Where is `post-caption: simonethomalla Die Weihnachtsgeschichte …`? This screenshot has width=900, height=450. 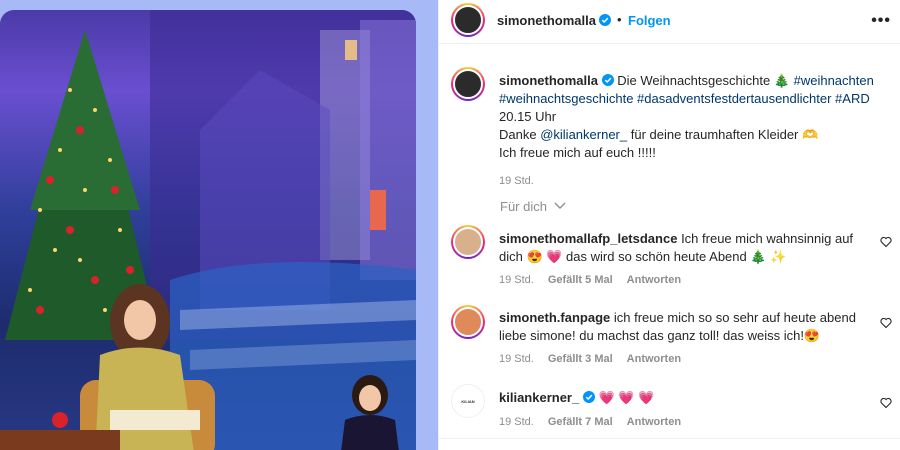
post-caption: simonethomalla Die Weihnachtsgeschichte … is located at coordinates (695, 131).